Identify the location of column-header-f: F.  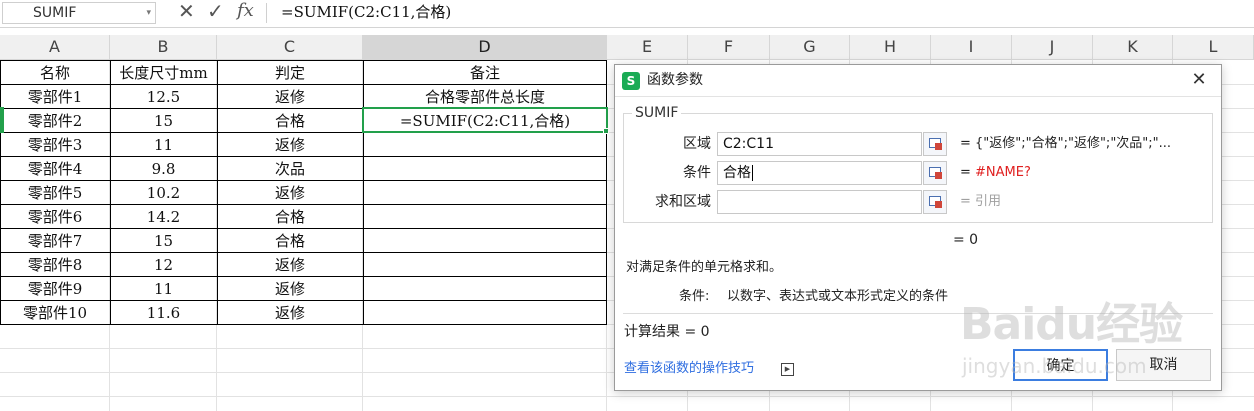
(729, 47).